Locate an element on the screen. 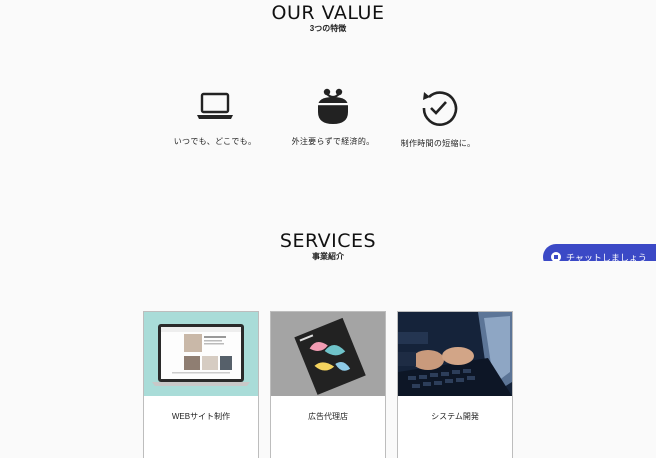 The height and width of the screenshot is (458, 656). value-item-anywhere: いつでも、どこでも。 is located at coordinates (215, 118).